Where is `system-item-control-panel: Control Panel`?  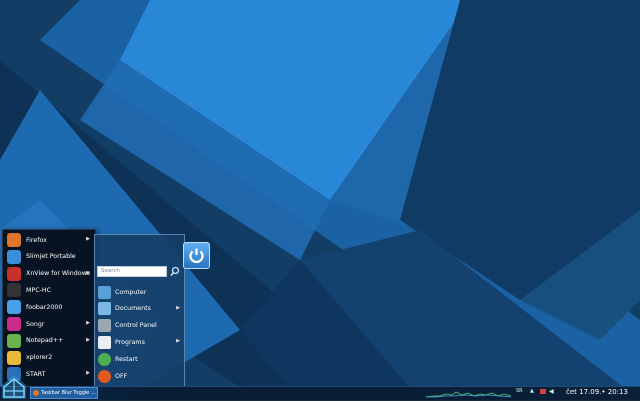
system-item-control-panel: Control Panel is located at coordinates (139, 326).